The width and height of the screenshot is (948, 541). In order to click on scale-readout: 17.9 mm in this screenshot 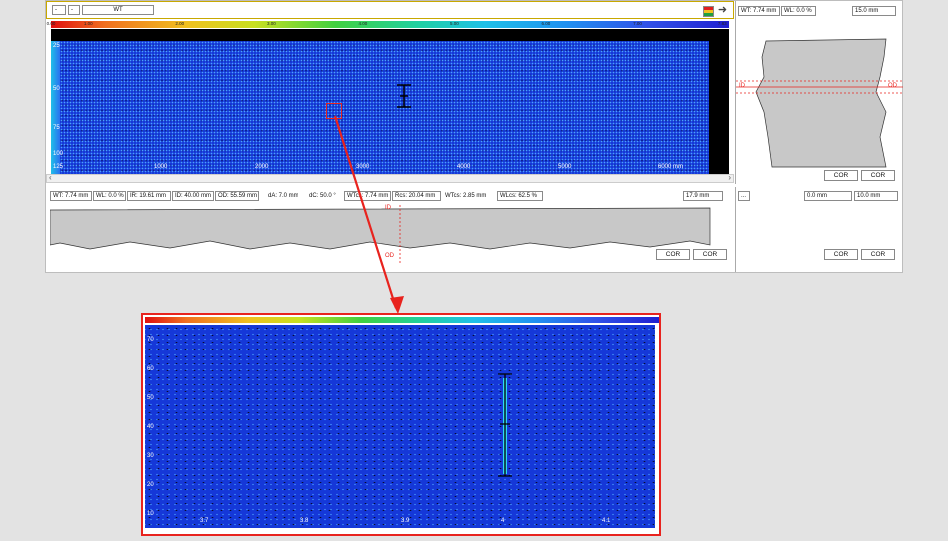, I will do `click(703, 196)`.